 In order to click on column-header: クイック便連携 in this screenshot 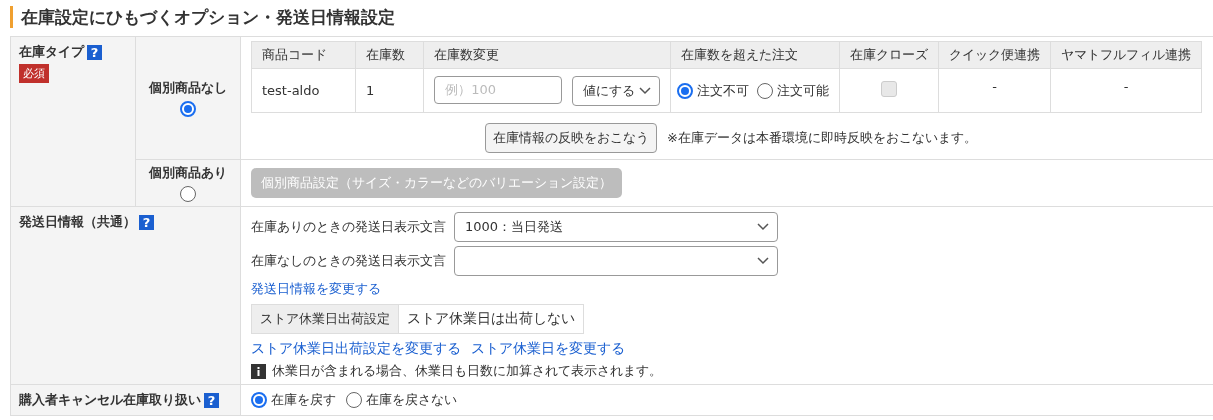, I will do `click(994, 55)`.